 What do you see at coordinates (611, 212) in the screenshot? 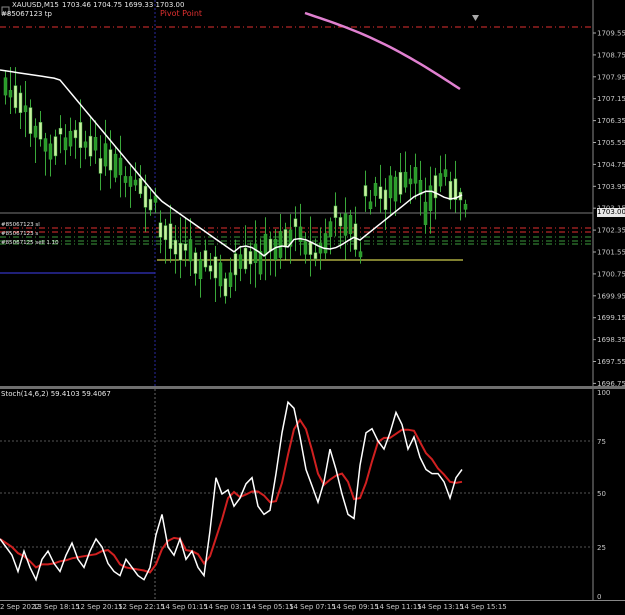
I see `current-price-tag: 1703.00` at bounding box center [611, 212].